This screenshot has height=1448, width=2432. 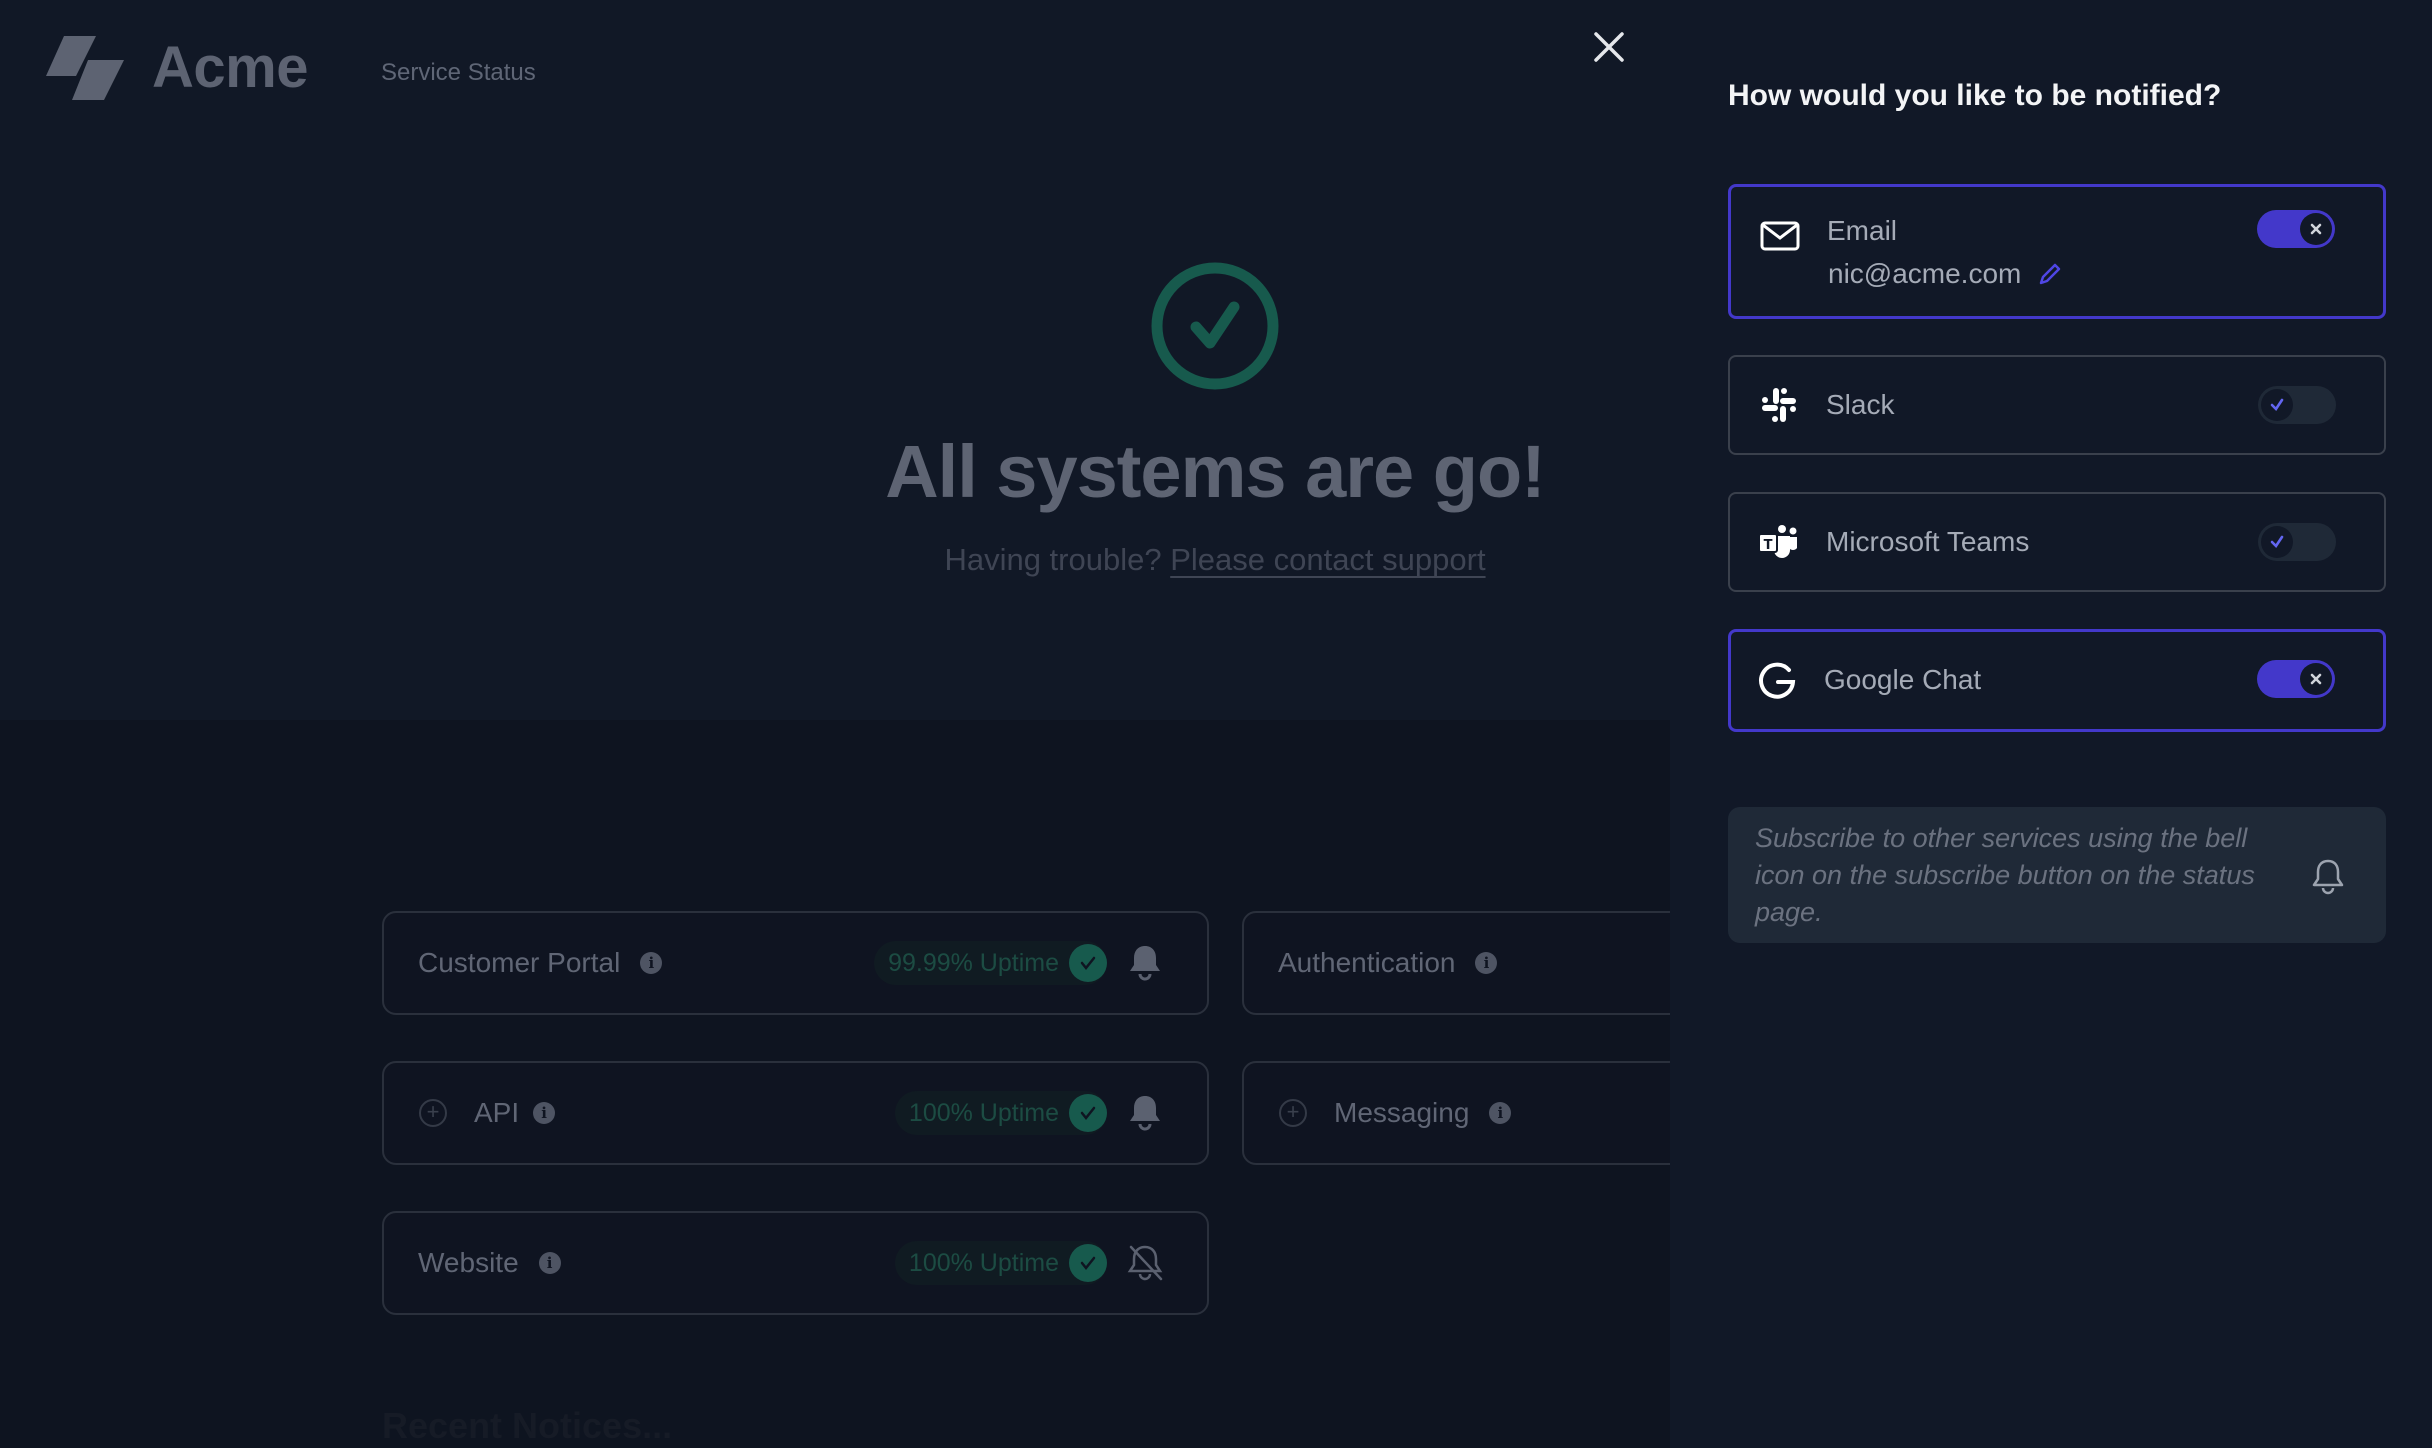 What do you see at coordinates (1860, 404) in the screenshot?
I see `channel-label: Slack` at bounding box center [1860, 404].